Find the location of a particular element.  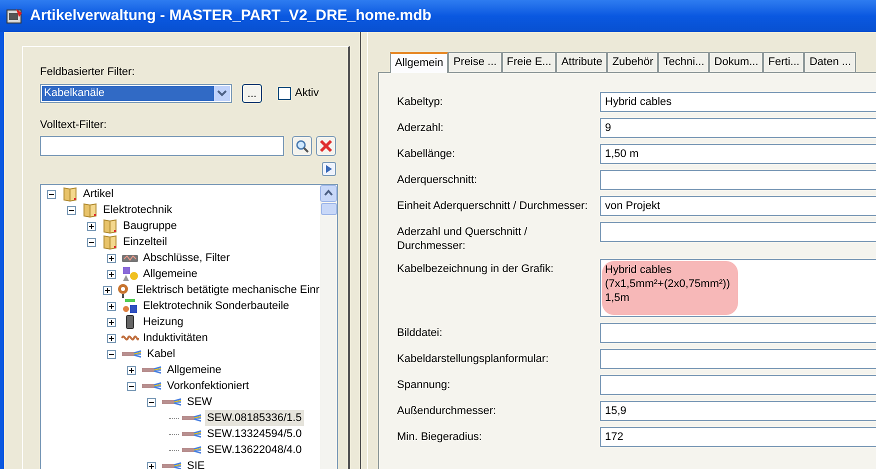

field-label: Feldbasierter Filter: is located at coordinates (88, 72).